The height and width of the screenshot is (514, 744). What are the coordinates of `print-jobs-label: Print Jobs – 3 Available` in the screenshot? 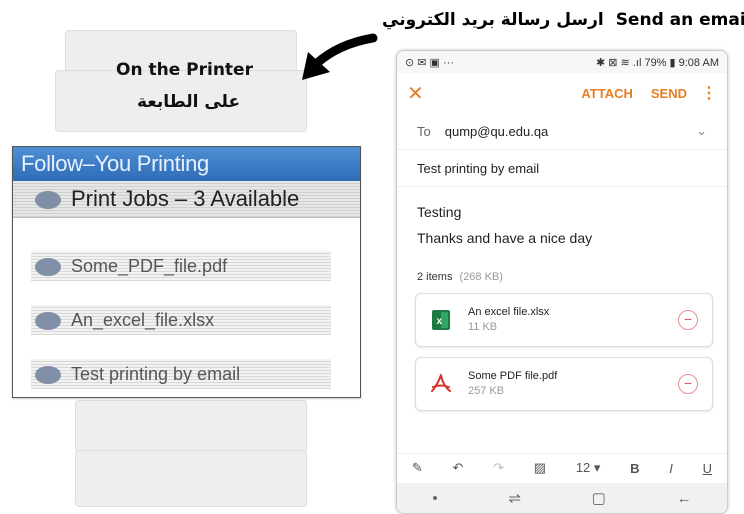 It's located at (185, 198).